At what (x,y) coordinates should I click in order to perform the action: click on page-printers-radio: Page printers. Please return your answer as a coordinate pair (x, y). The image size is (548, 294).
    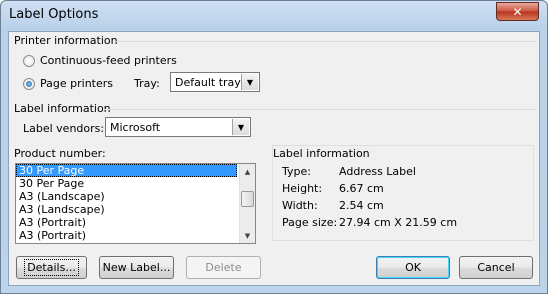
    Looking at the image, I should click on (68, 83).